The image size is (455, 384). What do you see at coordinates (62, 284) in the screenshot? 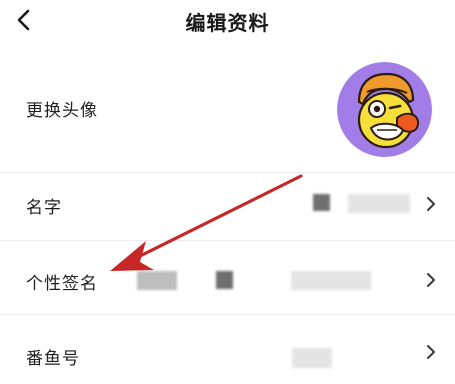
I see `signature-label: 个性签名` at bounding box center [62, 284].